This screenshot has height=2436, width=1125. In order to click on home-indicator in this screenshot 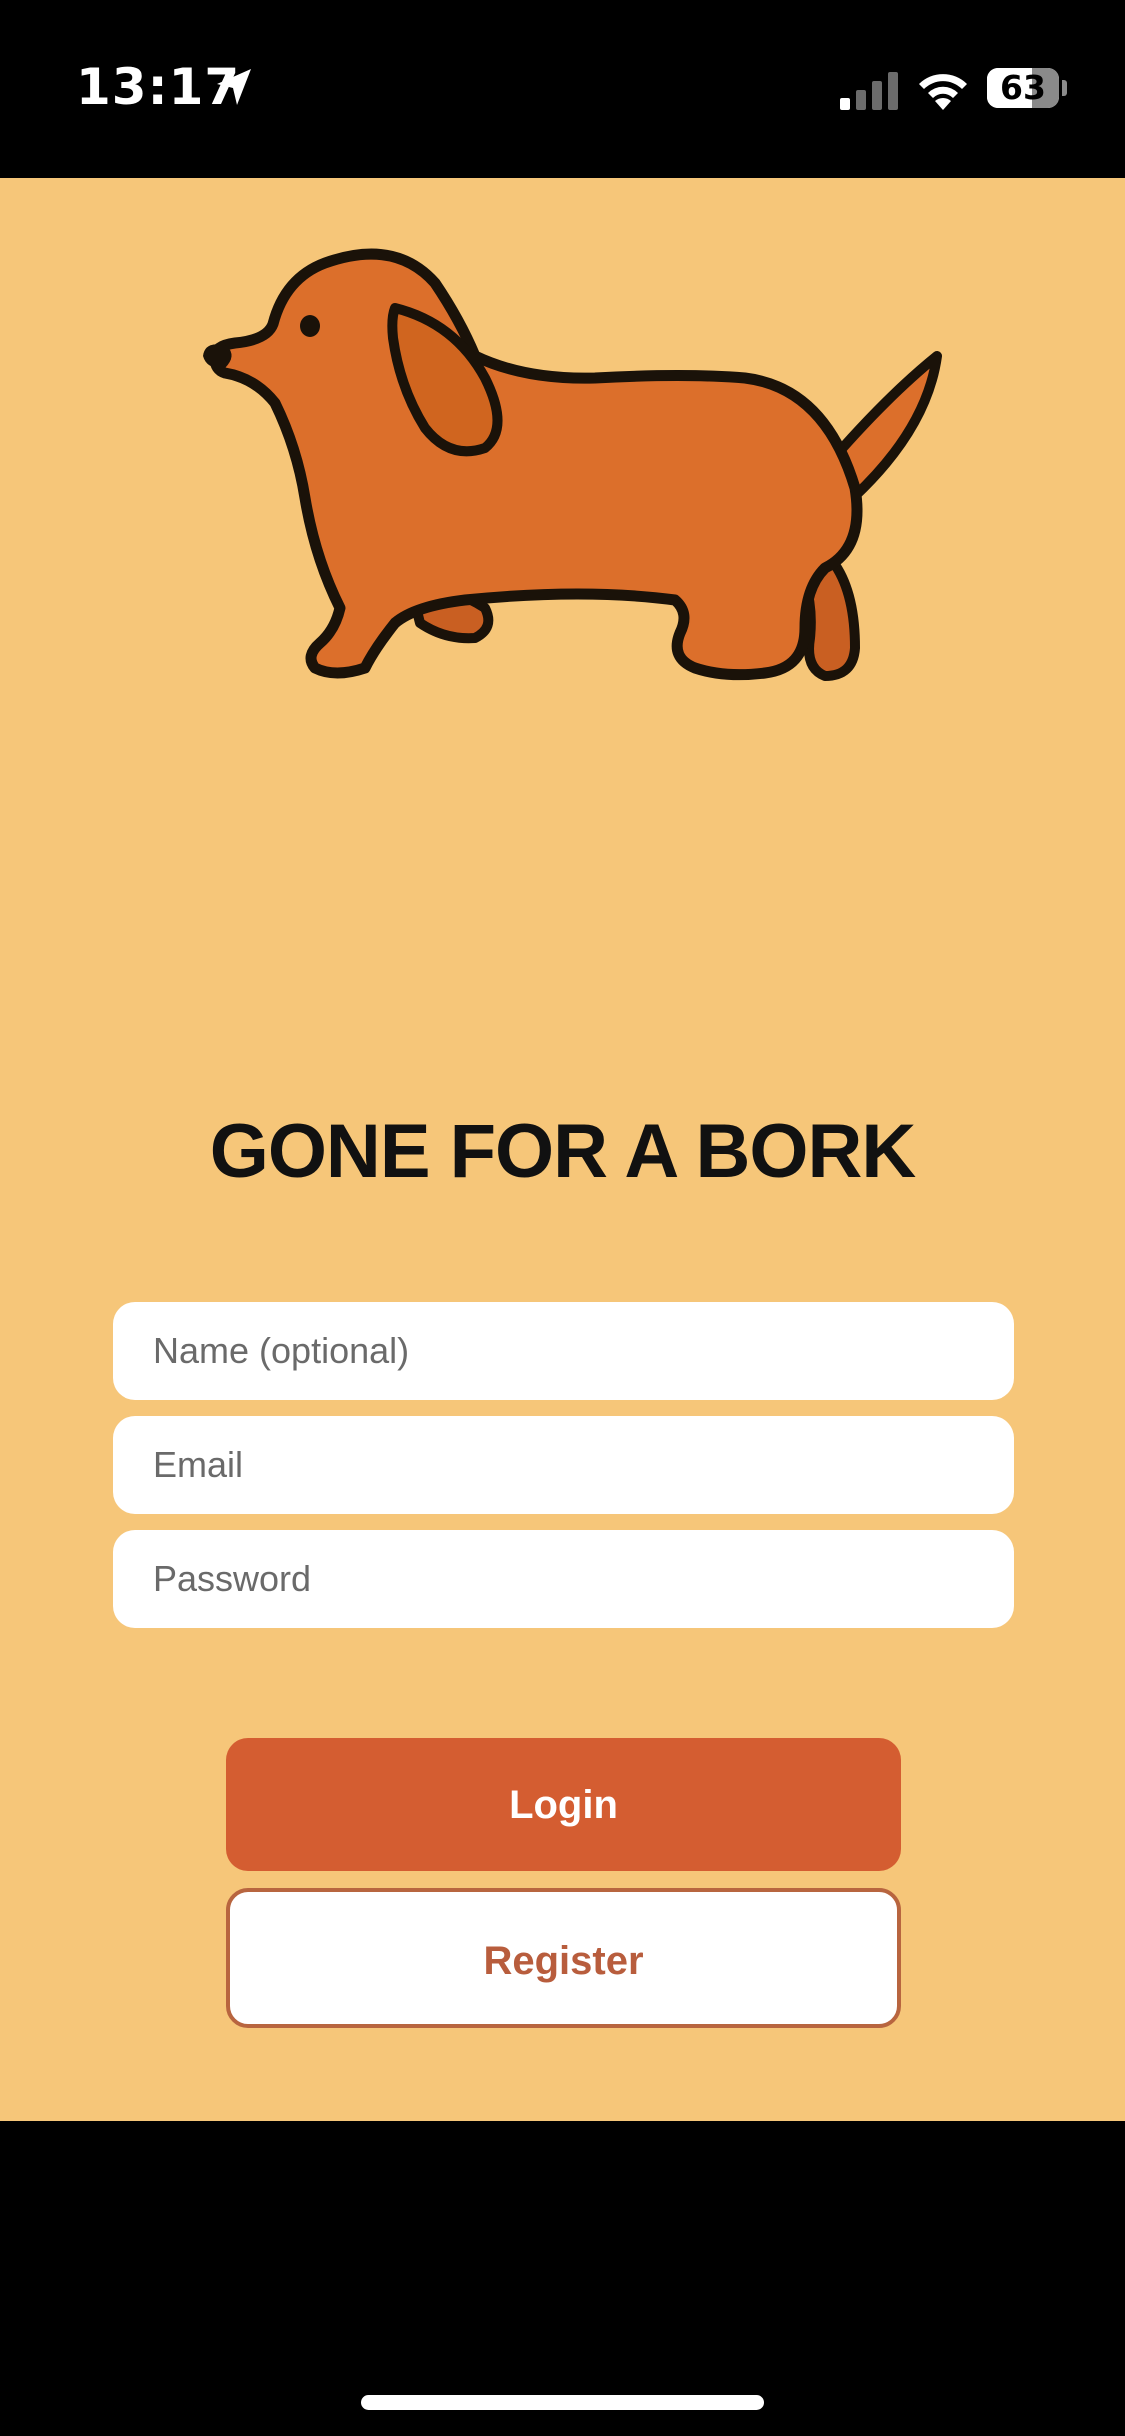, I will do `click(562, 2402)`.